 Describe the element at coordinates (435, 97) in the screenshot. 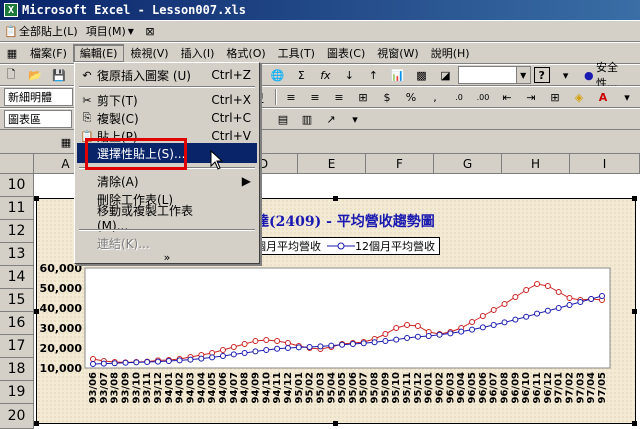

I see `comma-button: ,` at that location.